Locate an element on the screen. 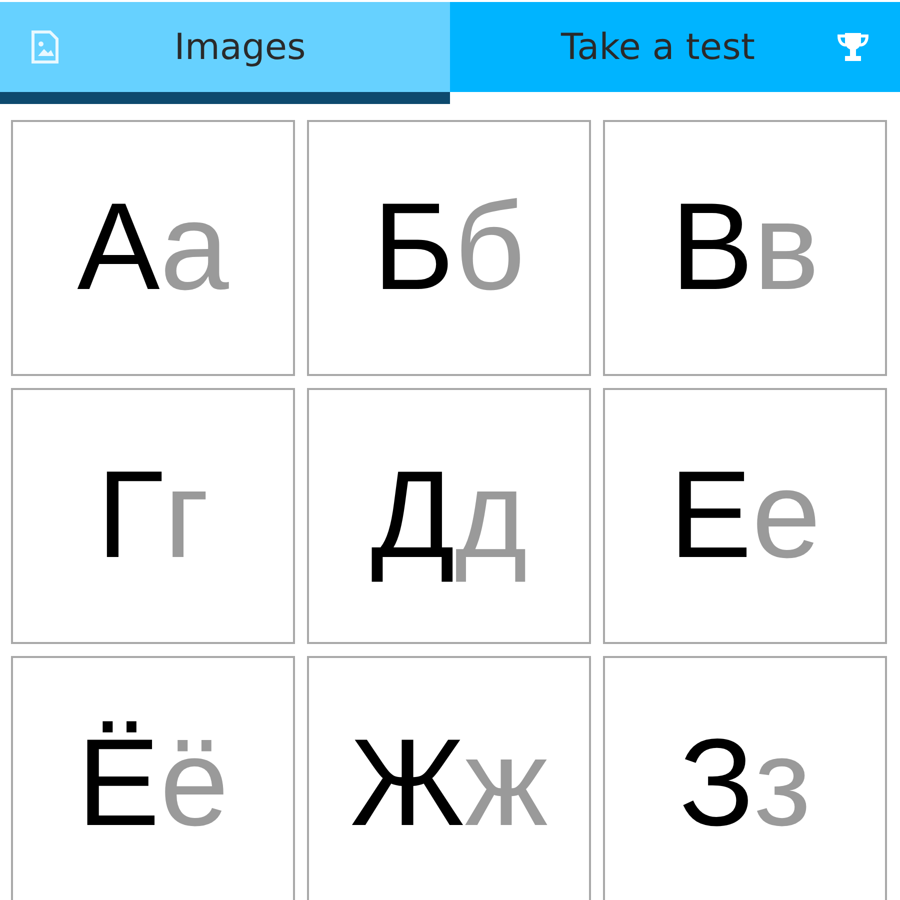 This screenshot has width=900, height=900. lowercase-letter: в is located at coordinates (786, 247).